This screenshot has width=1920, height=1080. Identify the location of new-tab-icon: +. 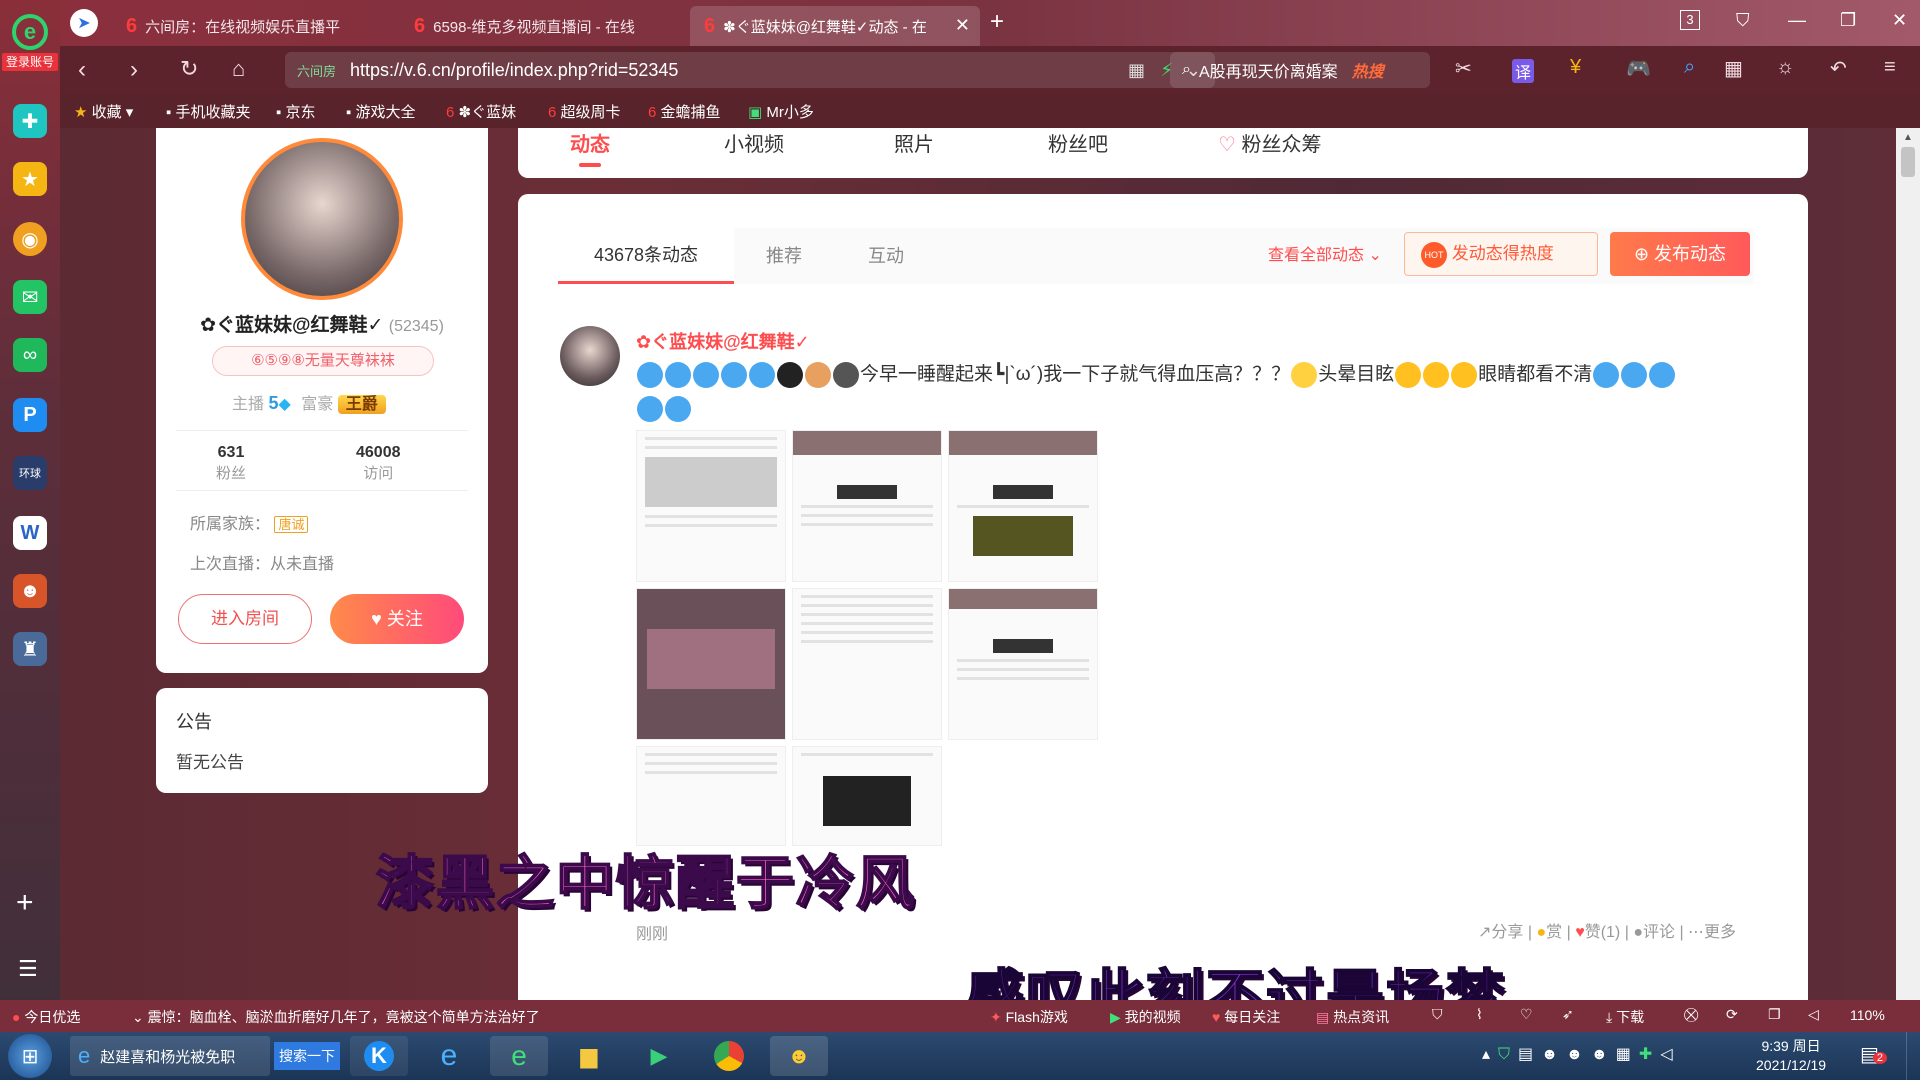
(997, 22).